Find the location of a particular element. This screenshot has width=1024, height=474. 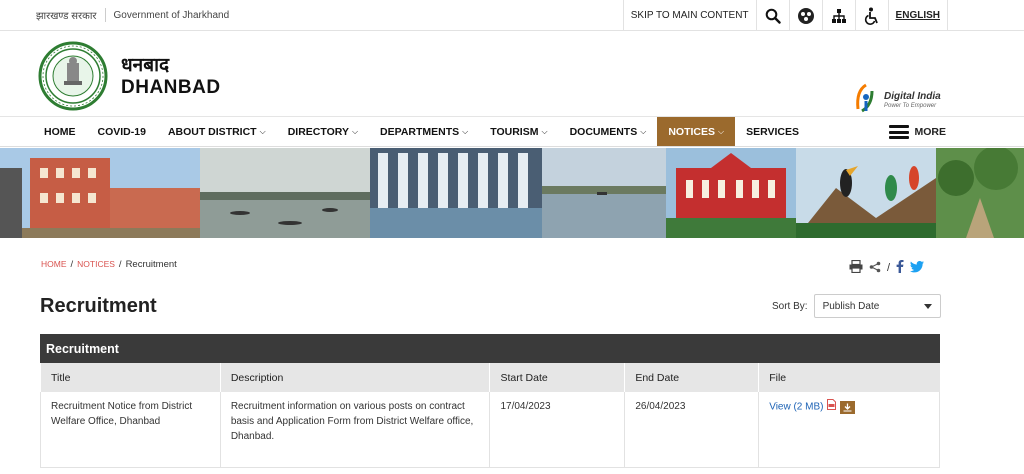

social-media-icon is located at coordinates (805, 15).